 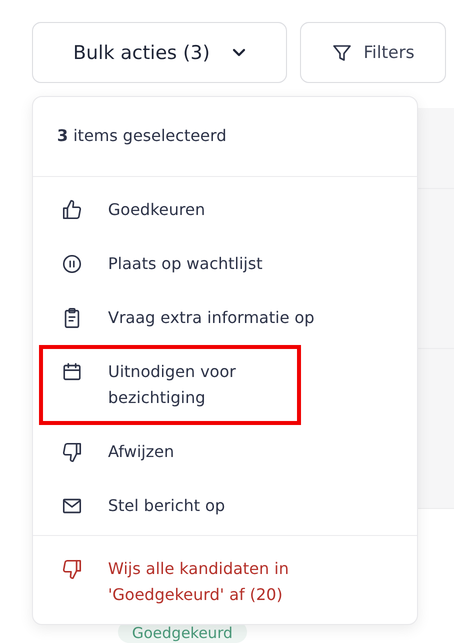 I want to click on filter-icon, so click(x=342, y=52).